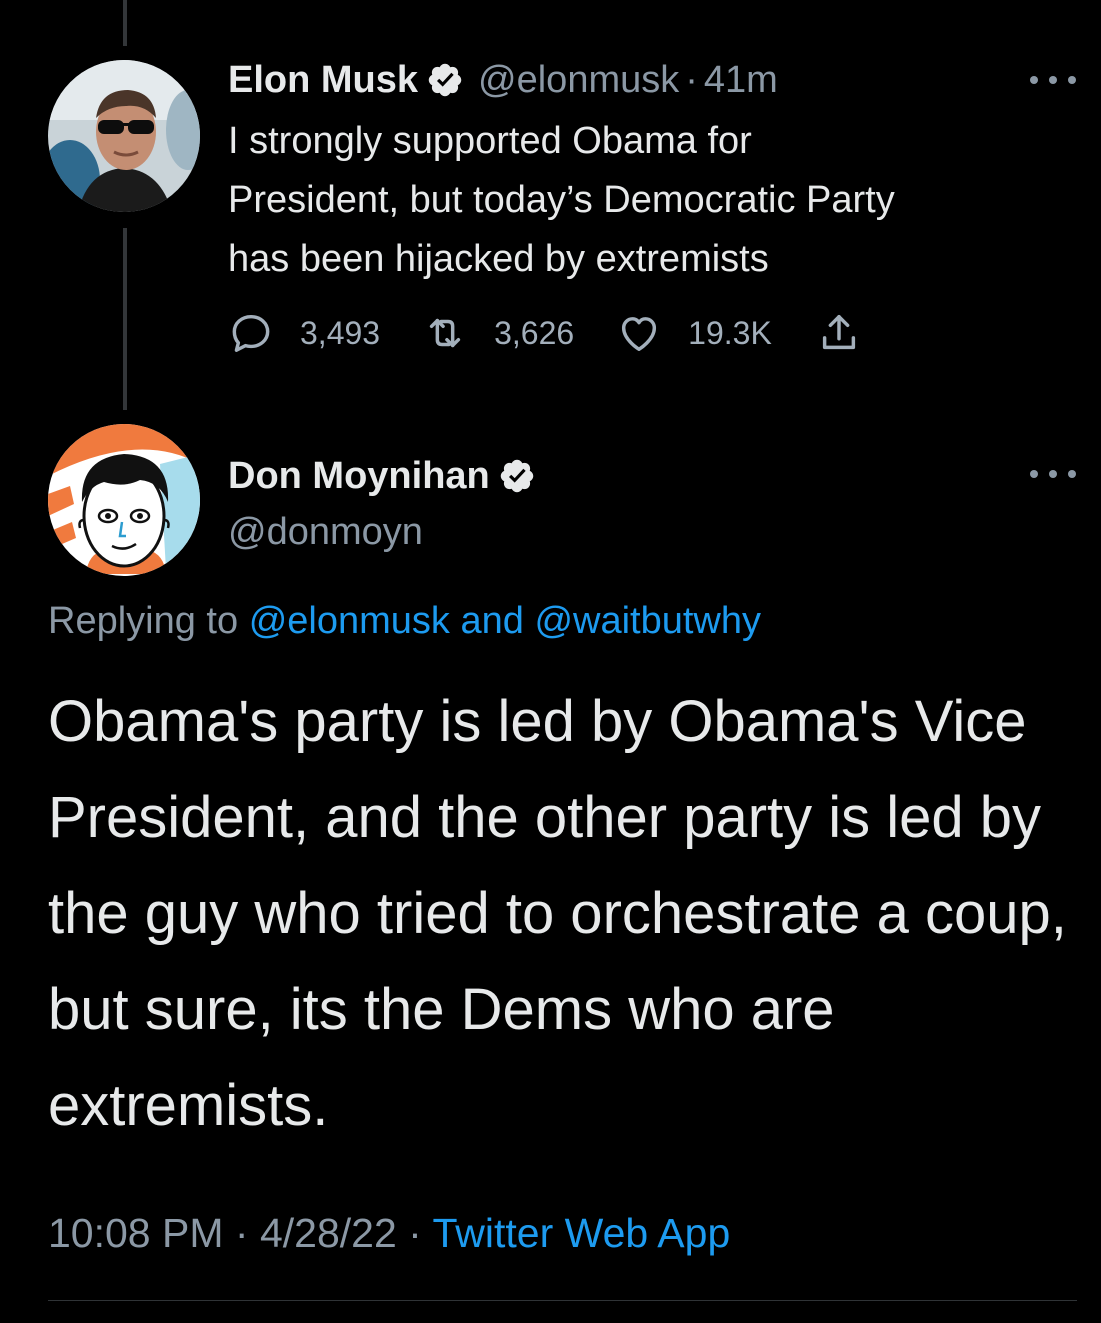 The width and height of the screenshot is (1101, 1323). Describe the element at coordinates (359, 476) in the screenshot. I see `author-name: Don Moynihan` at that location.